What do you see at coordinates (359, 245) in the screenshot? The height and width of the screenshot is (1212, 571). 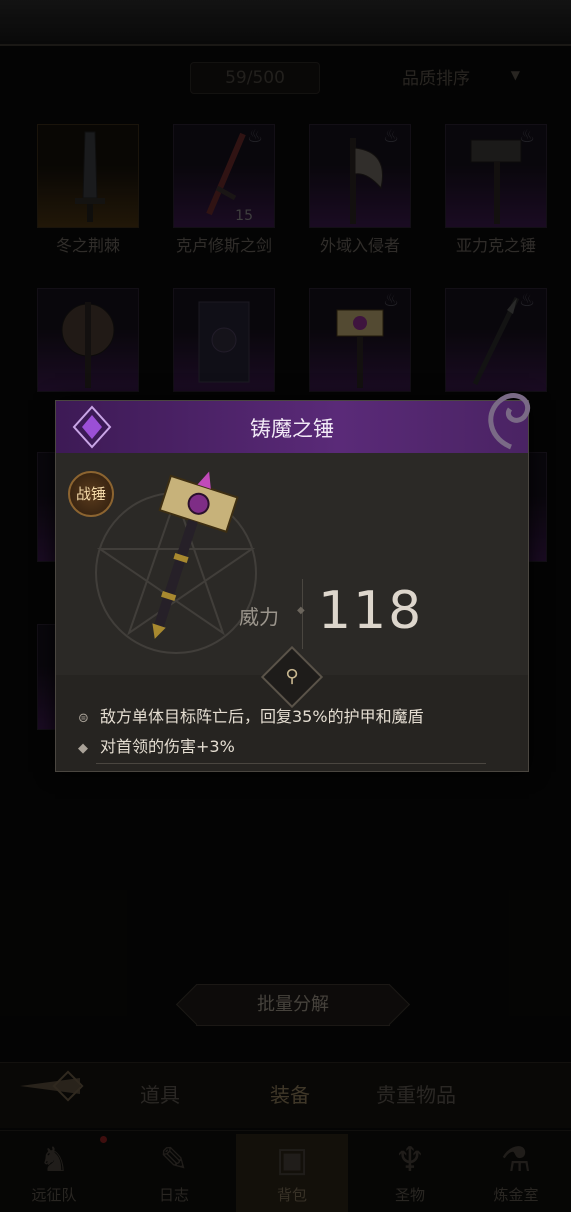 I see `item-name: 外域入侵者` at bounding box center [359, 245].